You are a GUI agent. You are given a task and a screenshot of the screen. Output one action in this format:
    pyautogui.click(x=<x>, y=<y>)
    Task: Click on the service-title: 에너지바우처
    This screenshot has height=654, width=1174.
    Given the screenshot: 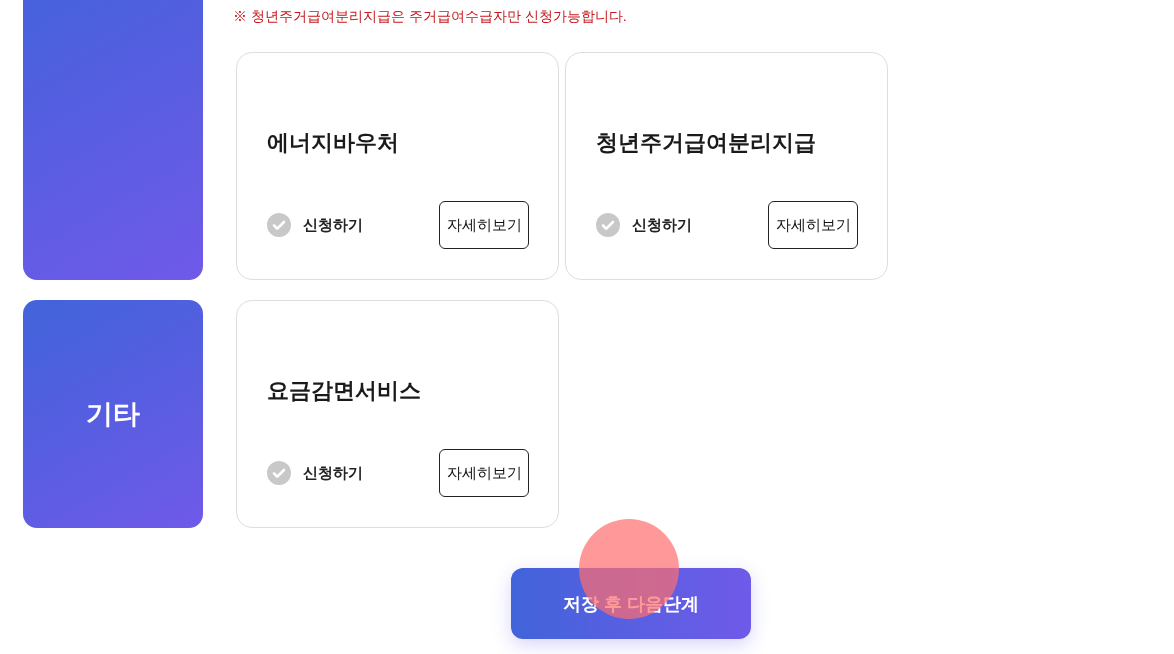 What is the action you would take?
    pyautogui.click(x=333, y=143)
    